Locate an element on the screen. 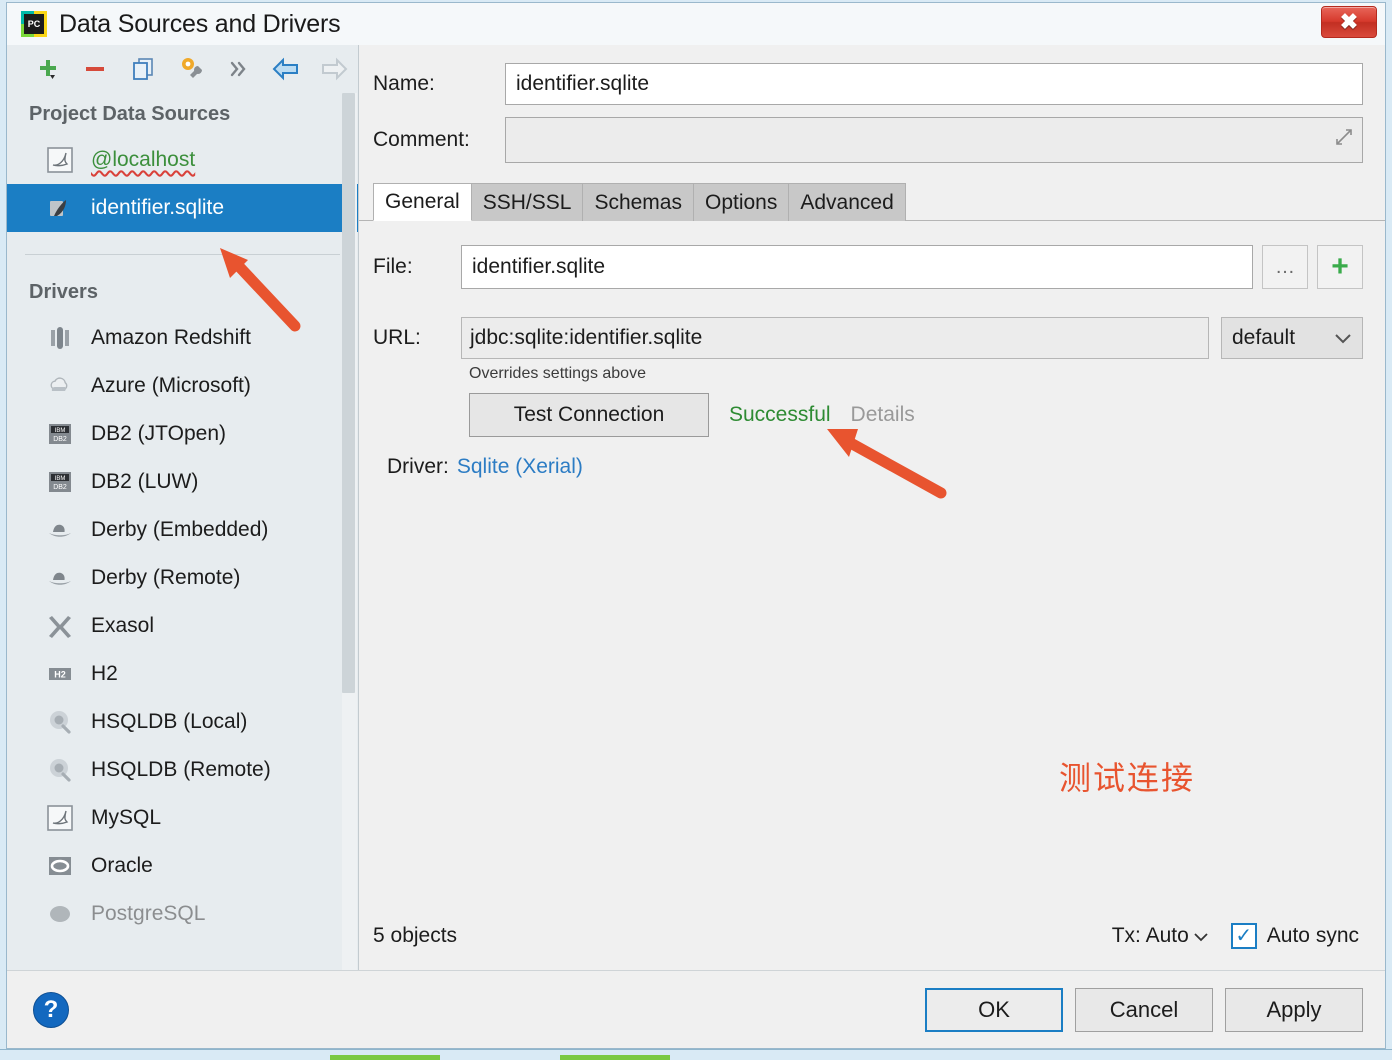  remove-data-source-button is located at coordinates (95, 69).